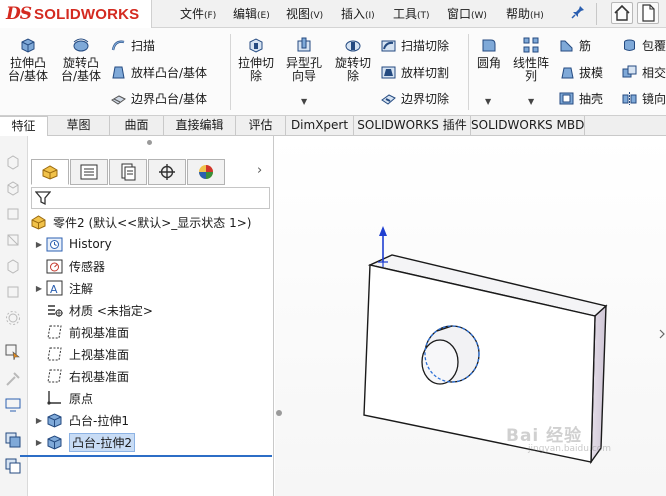 The image size is (666, 496). Describe the element at coordinates (383, 231) in the screenshot. I see `axis-y-arrow-icon` at that location.